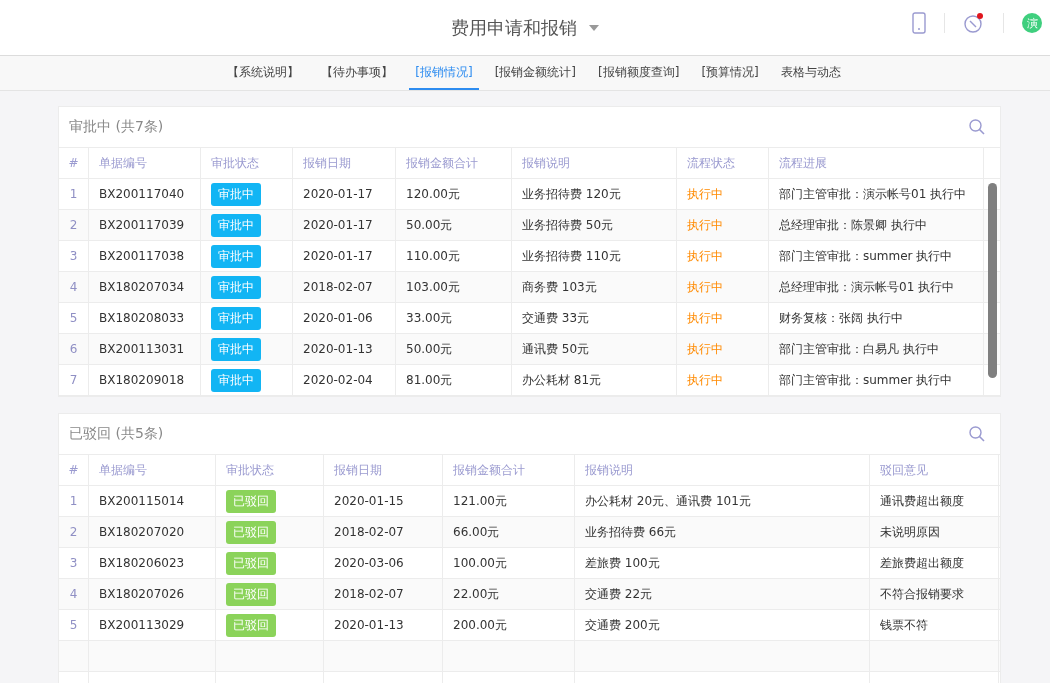  What do you see at coordinates (668, 501) in the screenshot?
I see `table-cell: 办公耗材 20元、通讯费 101元` at bounding box center [668, 501].